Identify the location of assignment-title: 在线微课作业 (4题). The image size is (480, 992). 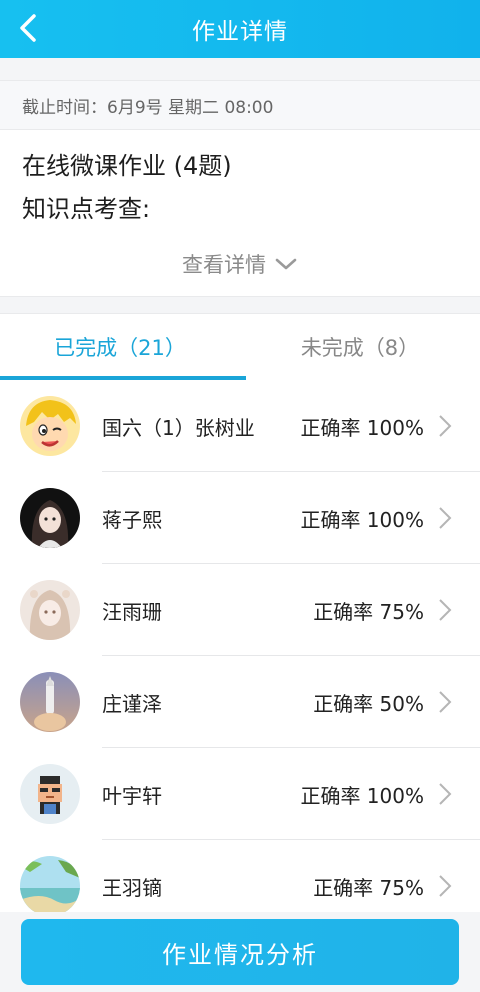
(127, 166).